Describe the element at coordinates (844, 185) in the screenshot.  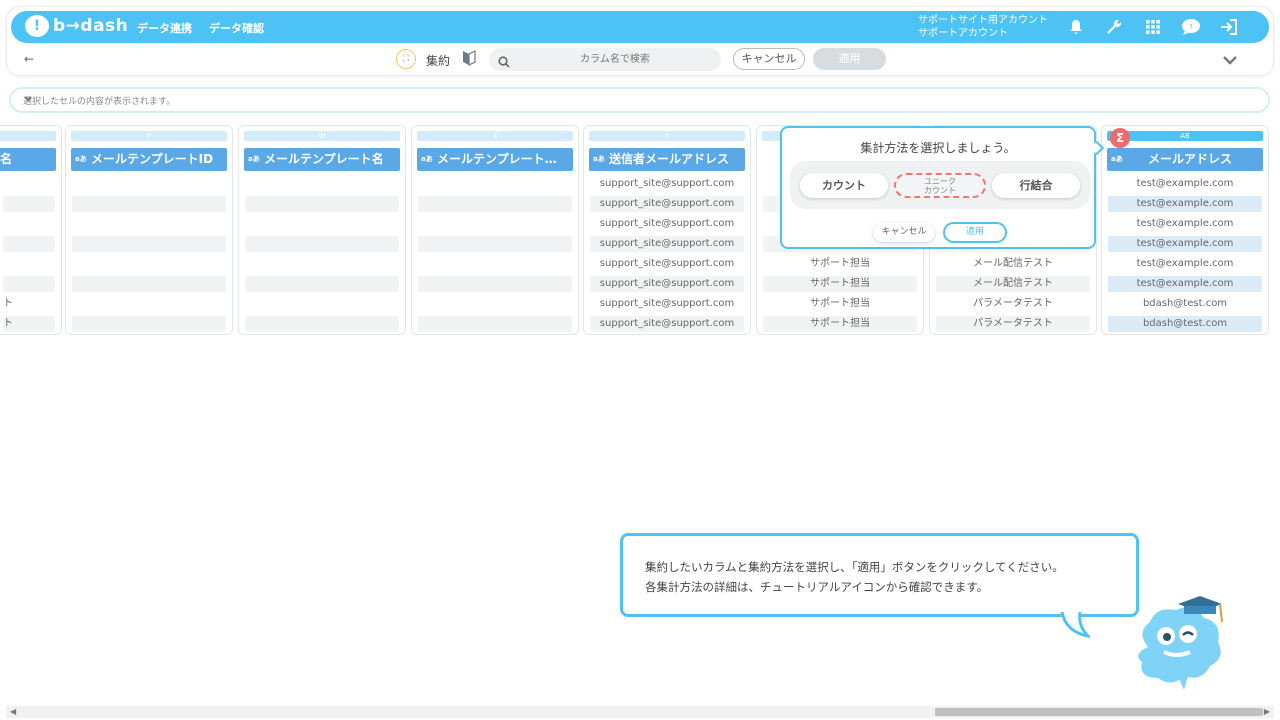
I see `count-option: カウント` at that location.